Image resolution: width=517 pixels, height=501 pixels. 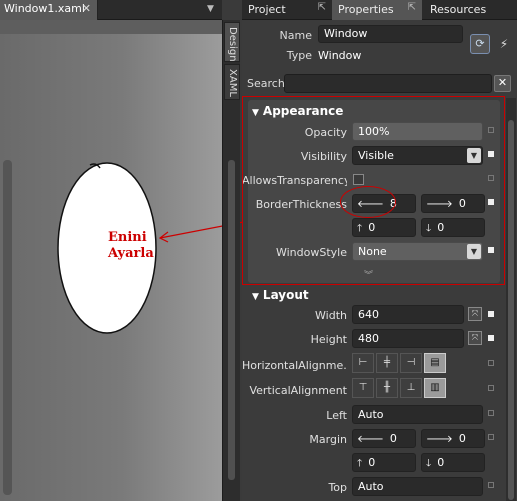 What do you see at coordinates (458, 9) in the screenshot?
I see `tab-resources-label: Resources` at bounding box center [458, 9].